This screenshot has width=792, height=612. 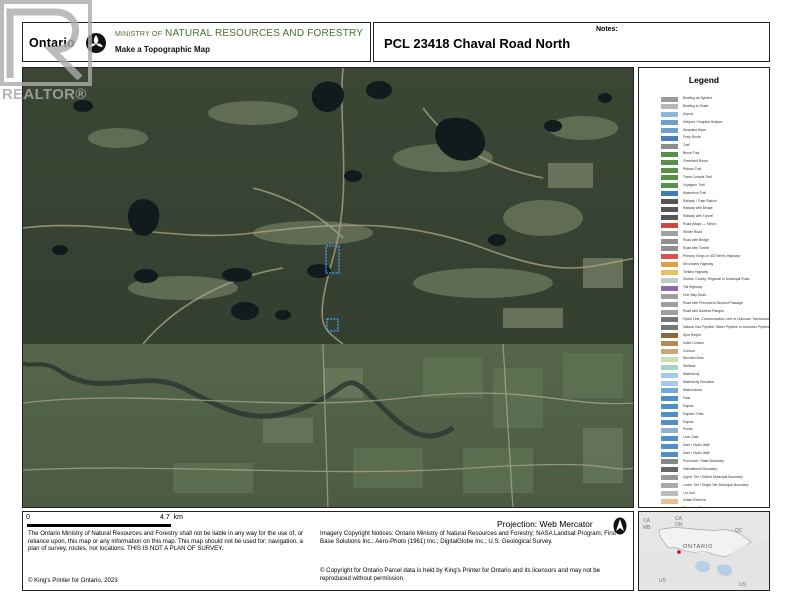 What do you see at coordinates (647, 521) in the screenshot?
I see `inset-label-0: CA` at bounding box center [647, 521].